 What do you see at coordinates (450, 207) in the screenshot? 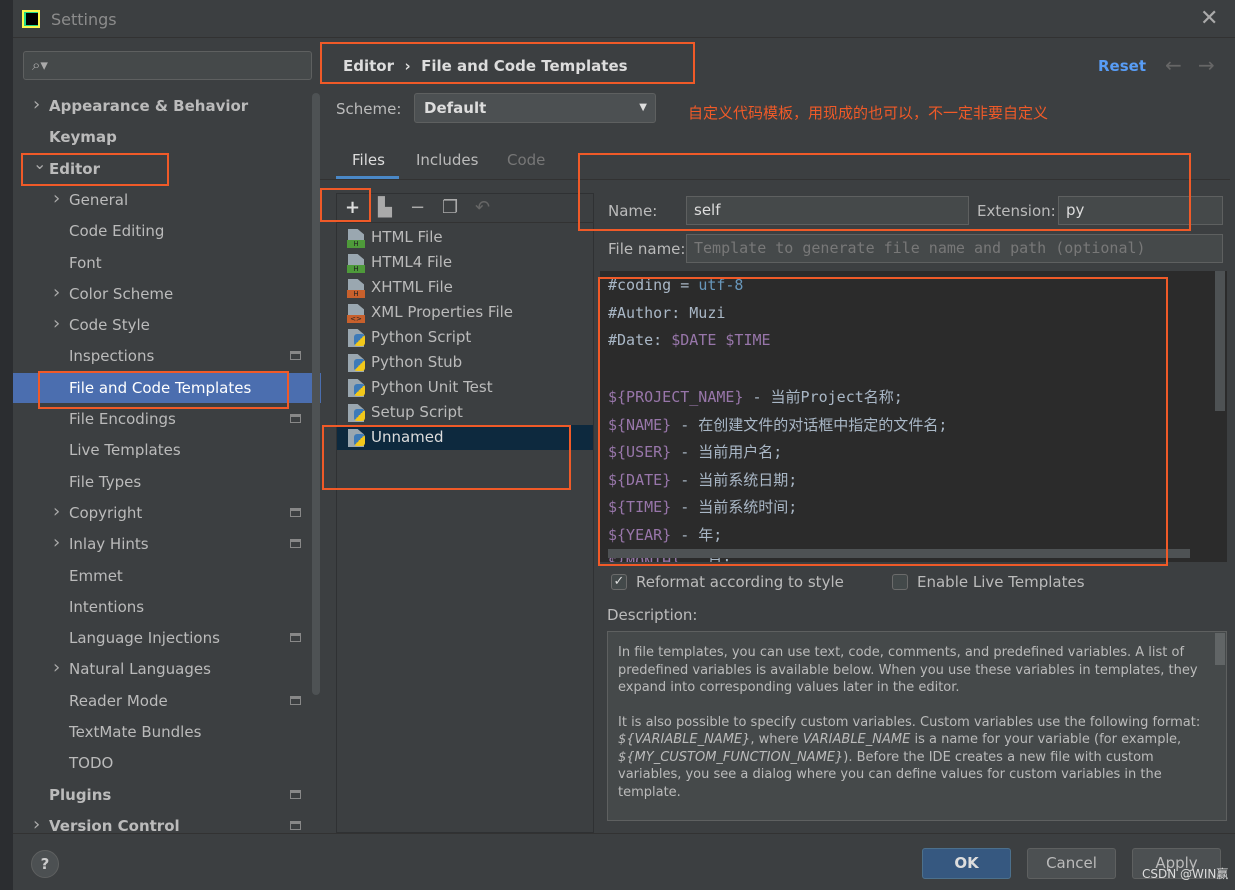
I see `copy-icon: ❐` at bounding box center [450, 207].